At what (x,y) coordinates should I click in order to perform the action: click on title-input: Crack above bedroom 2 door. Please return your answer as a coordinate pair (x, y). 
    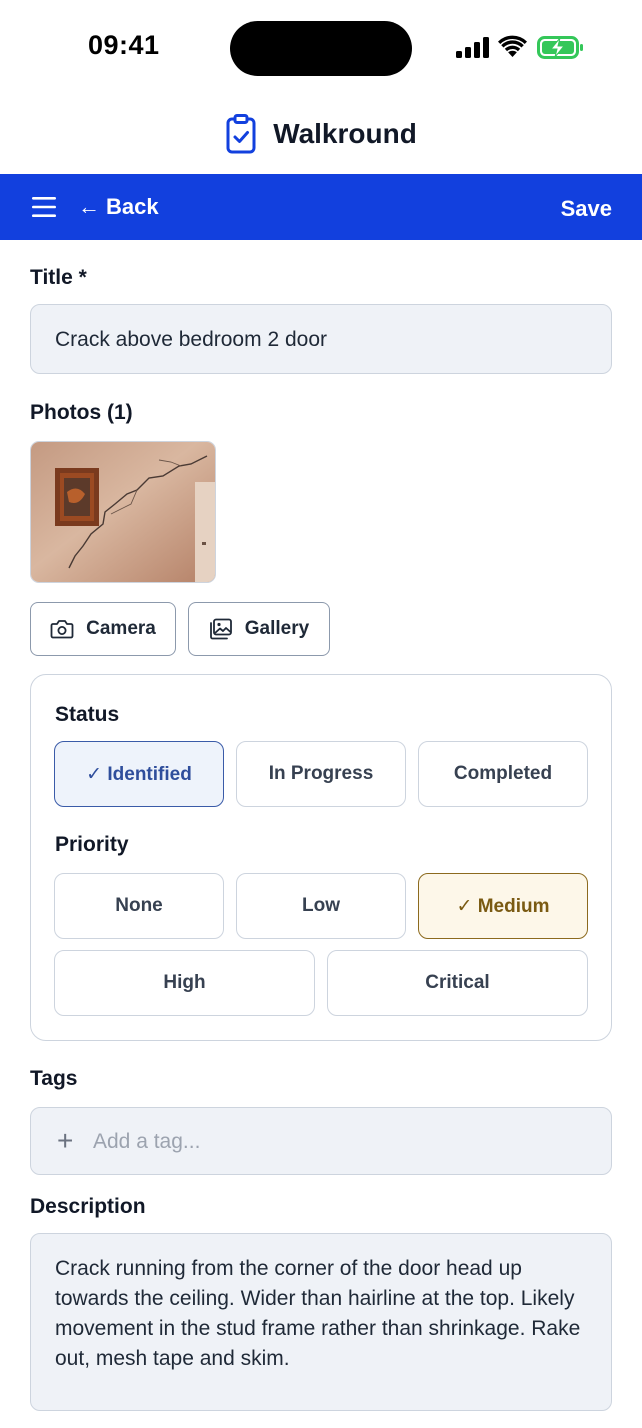
    Looking at the image, I should click on (321, 339).